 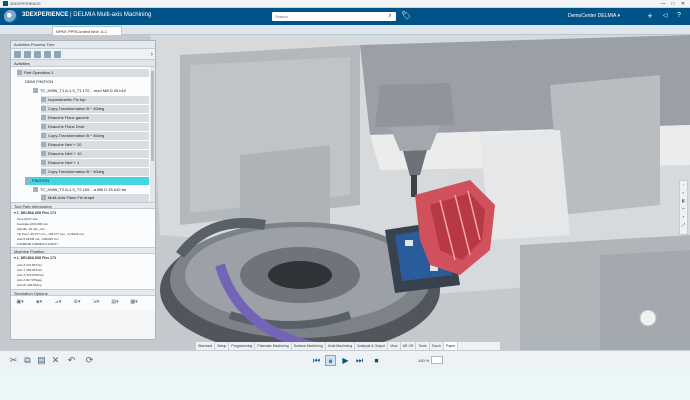 I want to click on filter-icon, so click(x=27, y=54).